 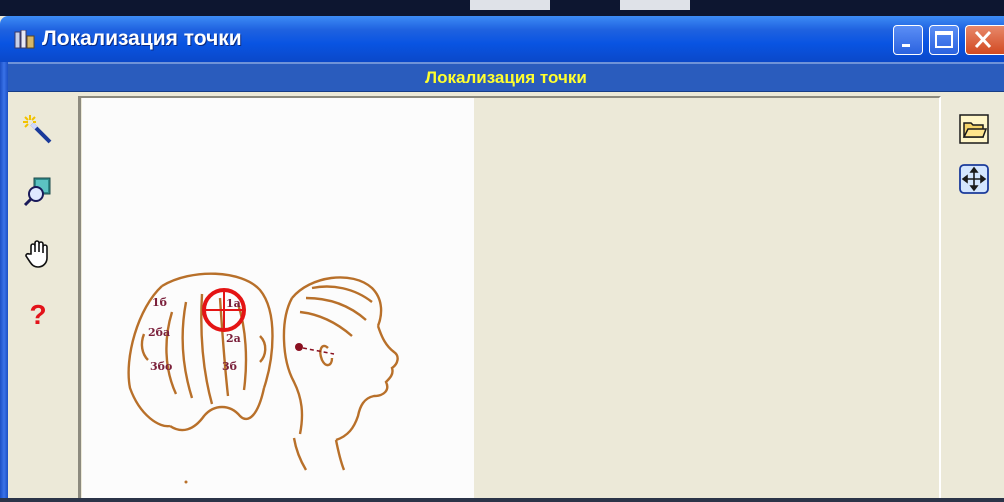 I want to click on hand-pan-icon, so click(x=36, y=254).